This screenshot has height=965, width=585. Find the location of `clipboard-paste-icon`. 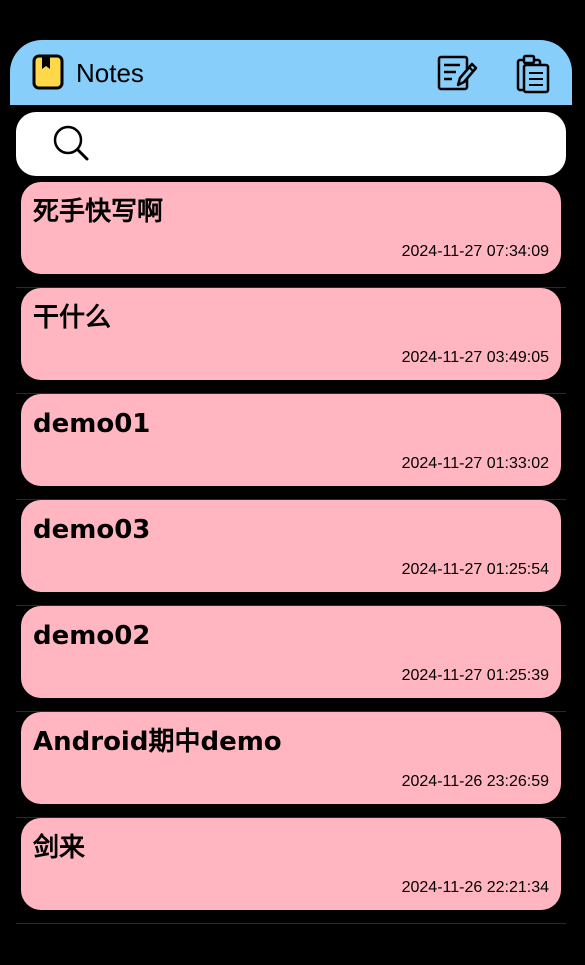

clipboard-paste-icon is located at coordinates (533, 74).